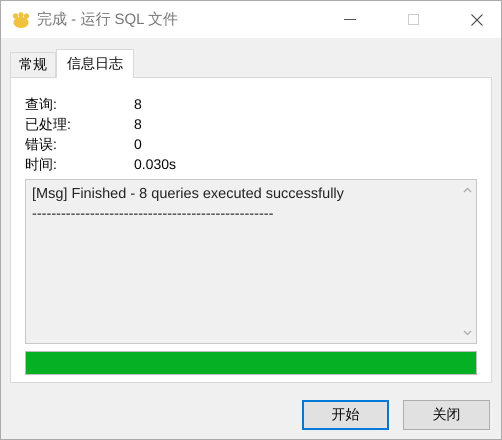 The width and height of the screenshot is (502, 440). Describe the element at coordinates (188, 194) in the screenshot. I see `log-line: [Msg] Finished - 8 queries executed successfully` at that location.